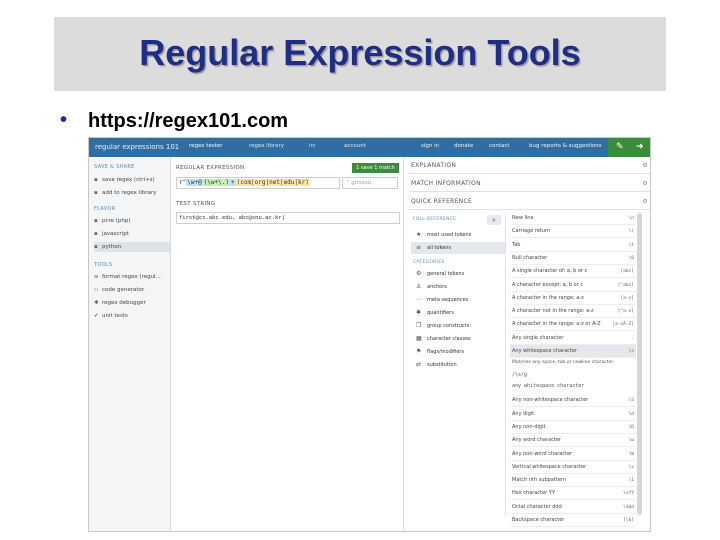 This screenshot has width=720, height=540. Describe the element at coordinates (628, 520) in the screenshot. I see `token-code: [\b]` at that location.